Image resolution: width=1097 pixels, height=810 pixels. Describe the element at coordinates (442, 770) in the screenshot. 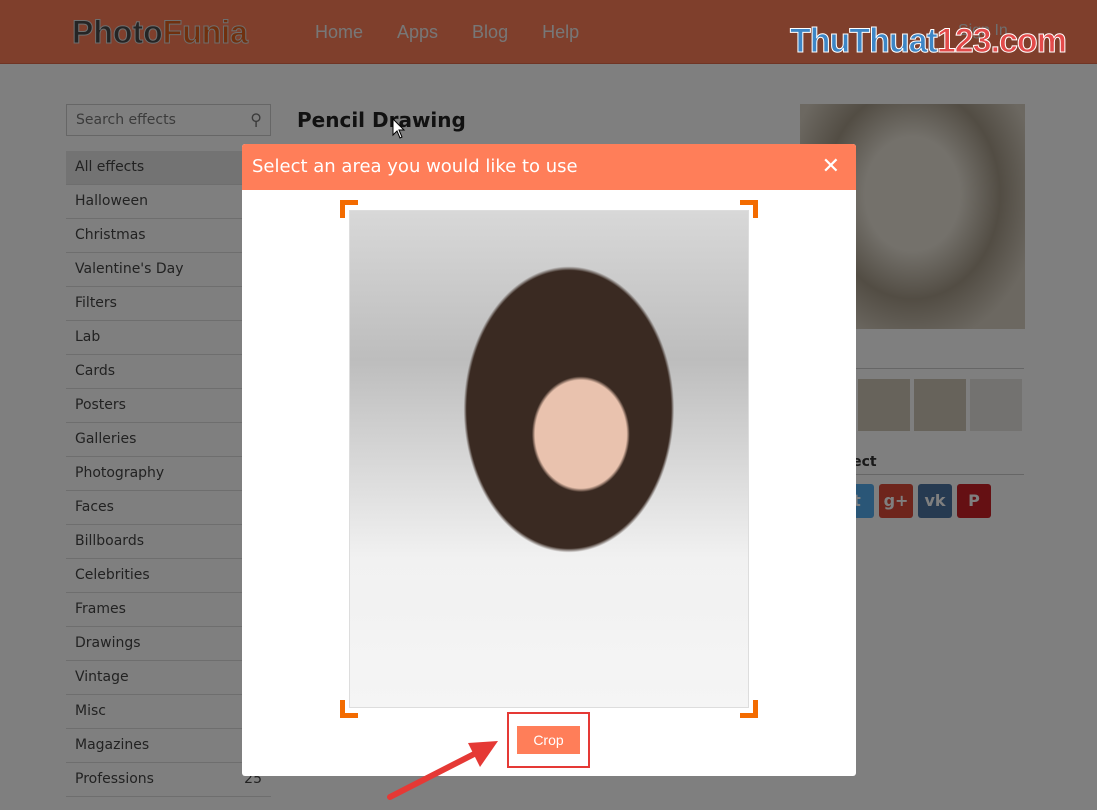

I see `annotation-arrow-icon` at that location.